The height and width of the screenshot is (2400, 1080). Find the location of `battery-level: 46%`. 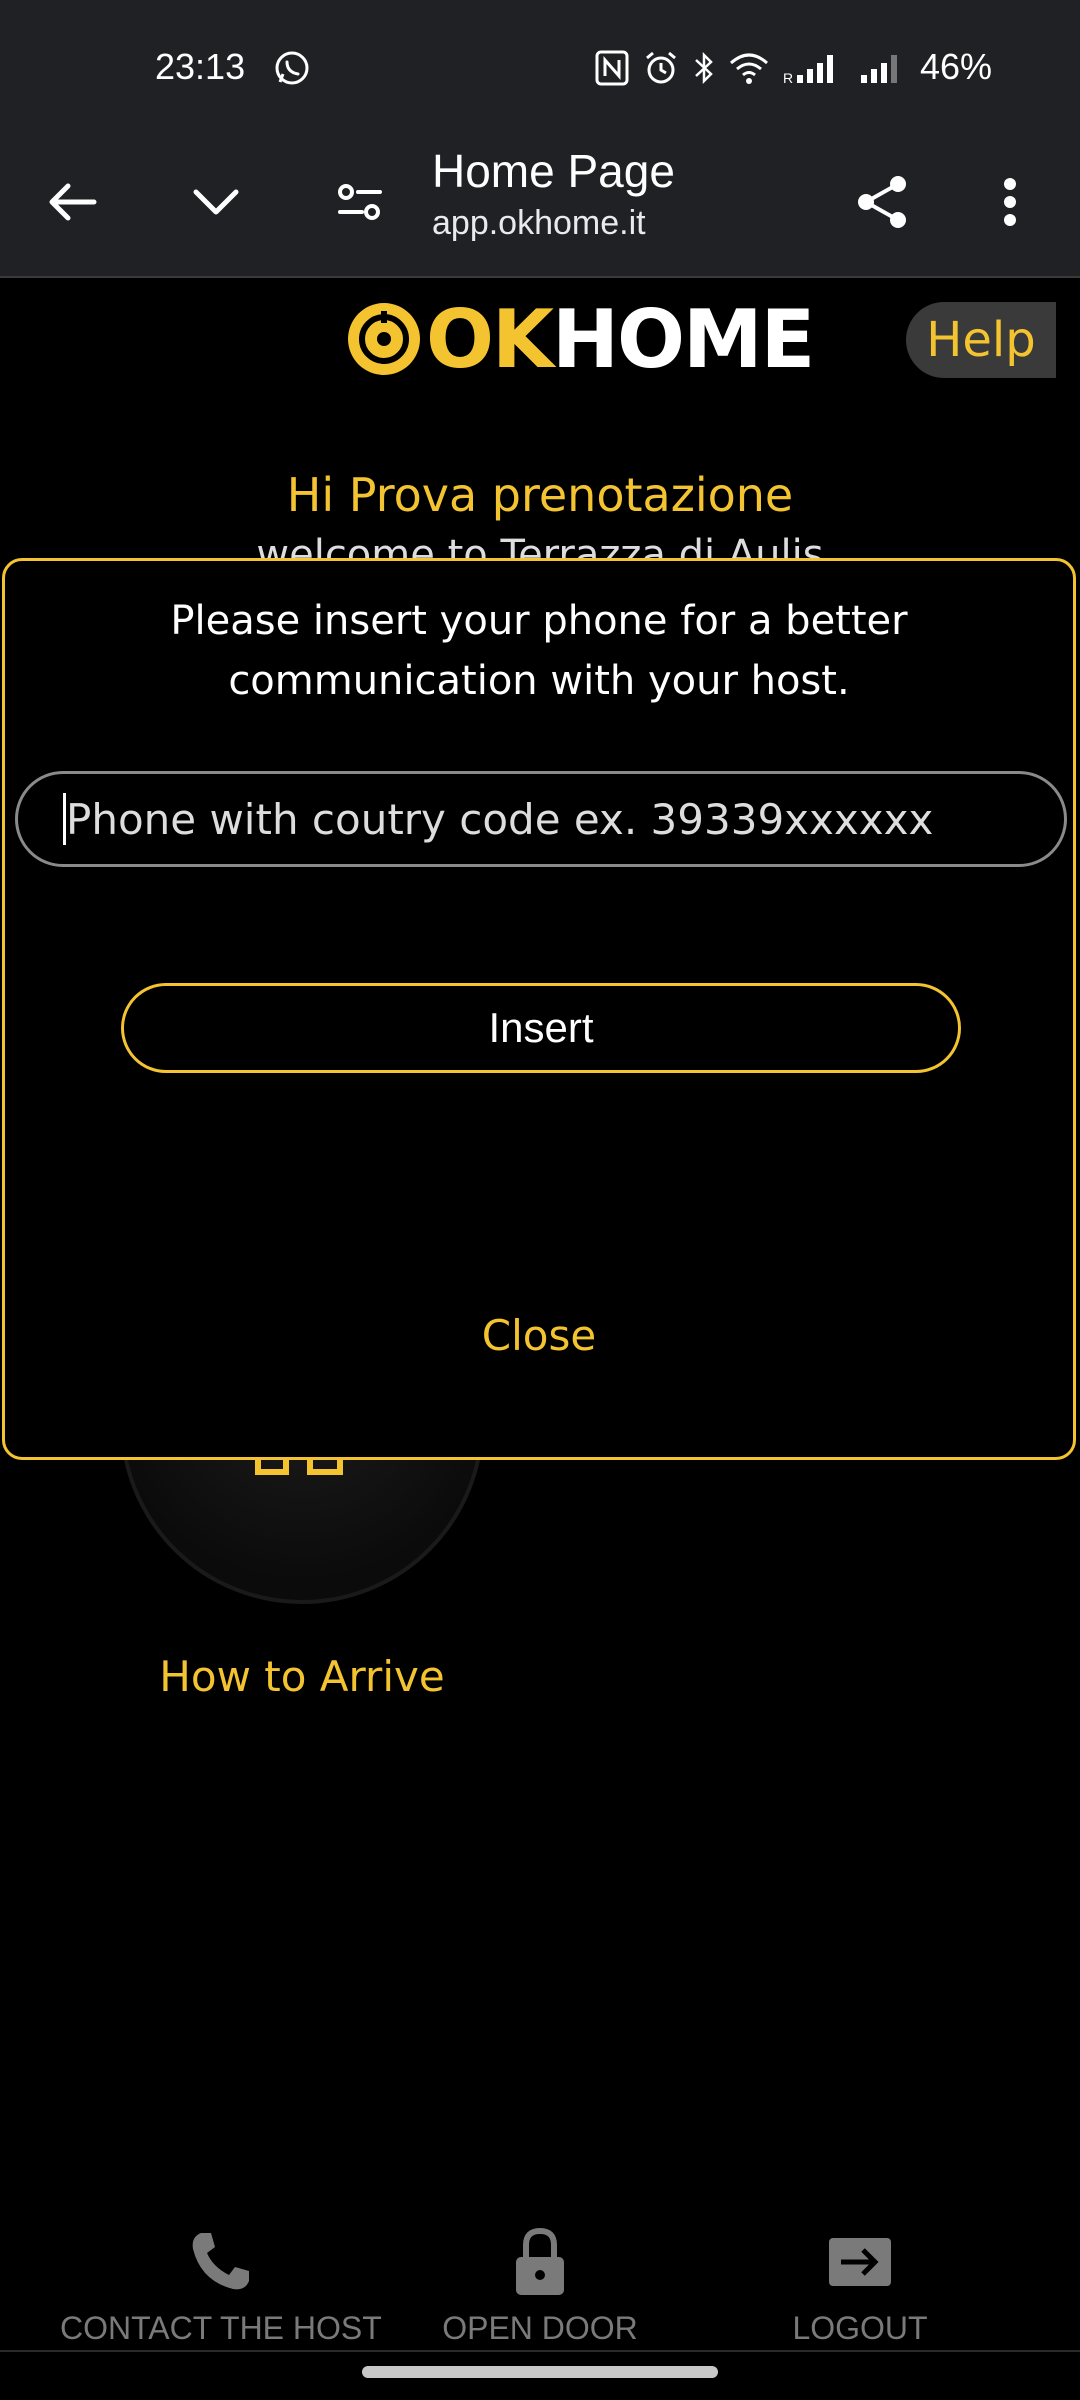

battery-level: 46% is located at coordinates (956, 66).